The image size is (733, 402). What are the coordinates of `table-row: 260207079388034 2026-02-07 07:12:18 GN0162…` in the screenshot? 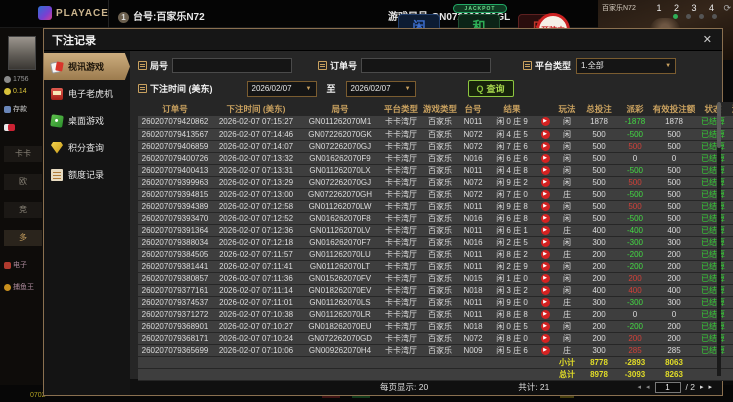 It's located at (435, 242).